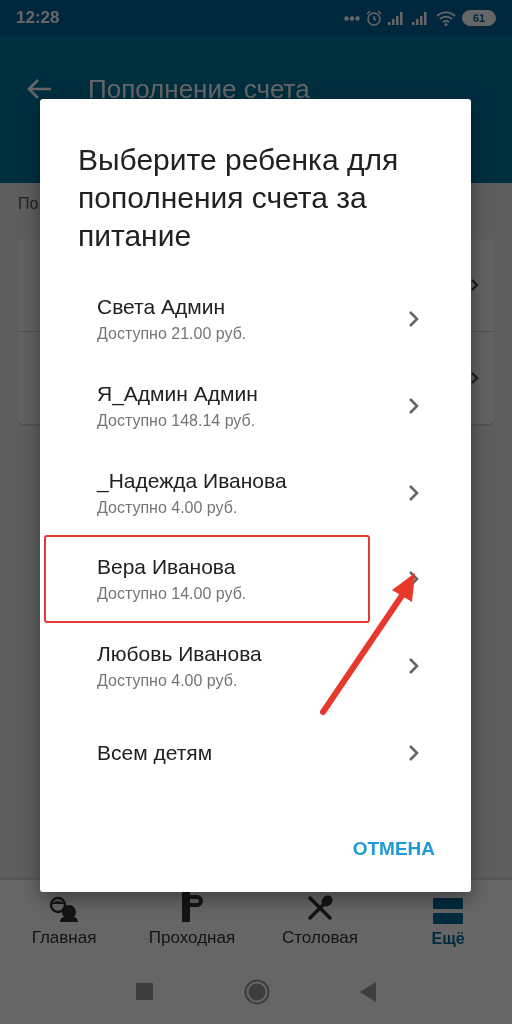 This screenshot has height=1024, width=512. I want to click on clock-time: 12:28, so click(38, 18).